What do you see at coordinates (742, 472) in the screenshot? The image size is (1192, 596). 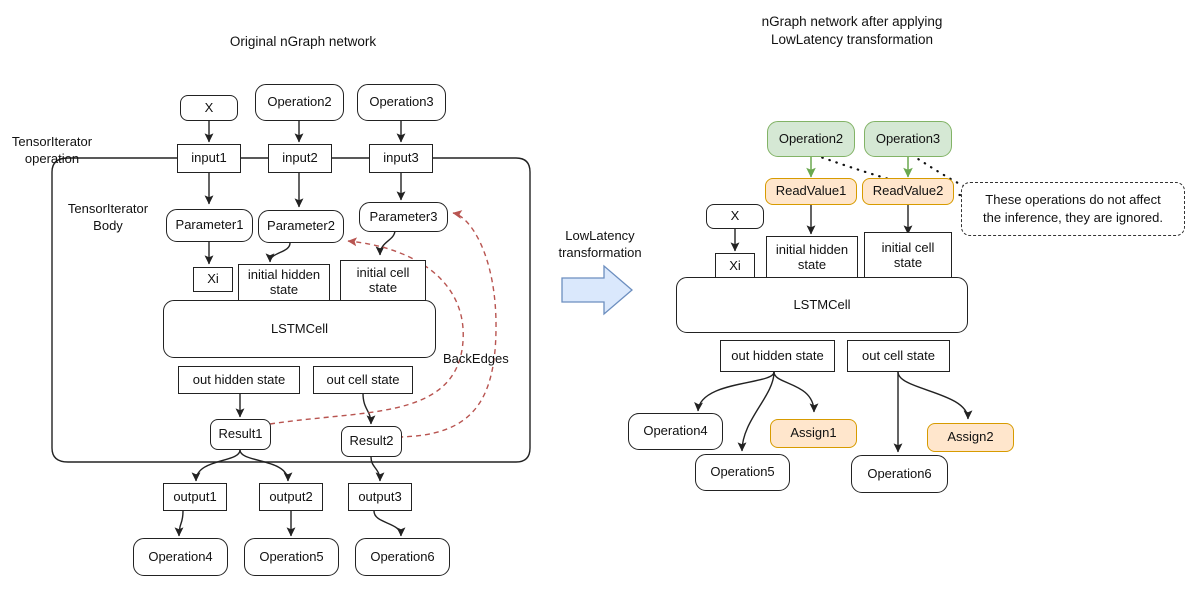 I see `right-node-operation5: Operation5` at bounding box center [742, 472].